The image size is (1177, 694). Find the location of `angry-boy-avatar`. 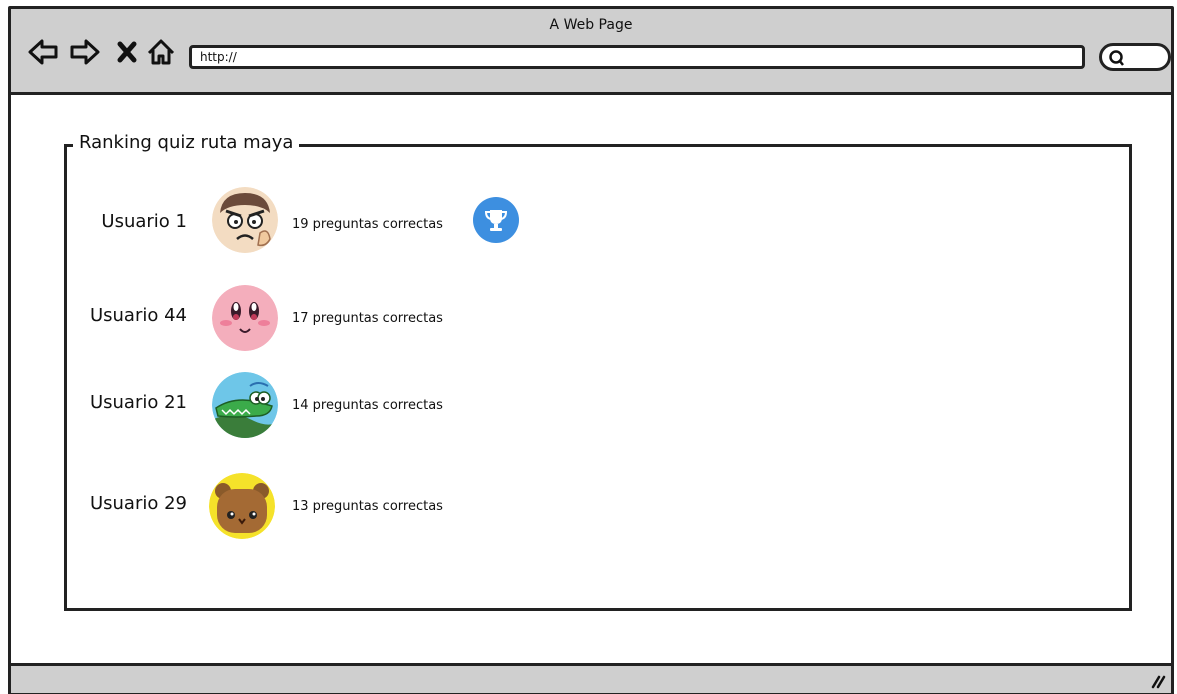

angry-boy-avatar is located at coordinates (245, 220).